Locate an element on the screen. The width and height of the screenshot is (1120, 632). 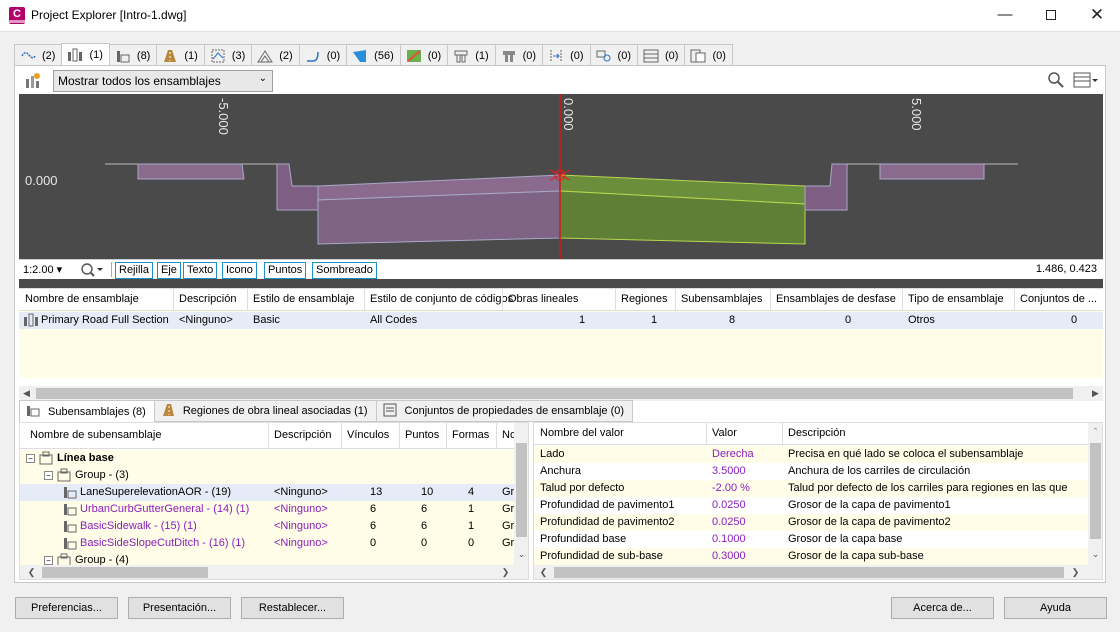
column-header: Ensamblajes de desfase is located at coordinates (836, 300).